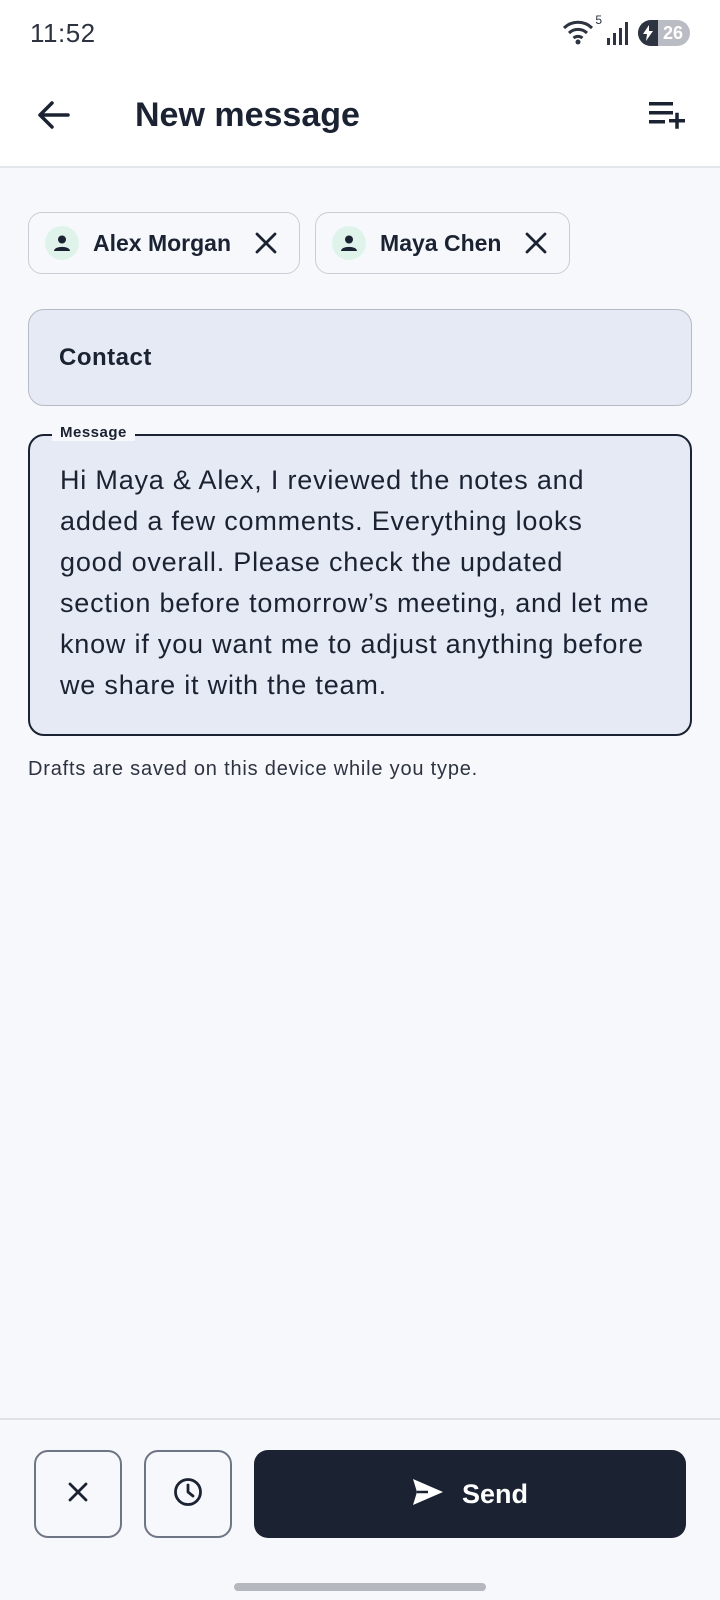  I want to click on status-bar: 11:52 5 26, so click(360, 33).